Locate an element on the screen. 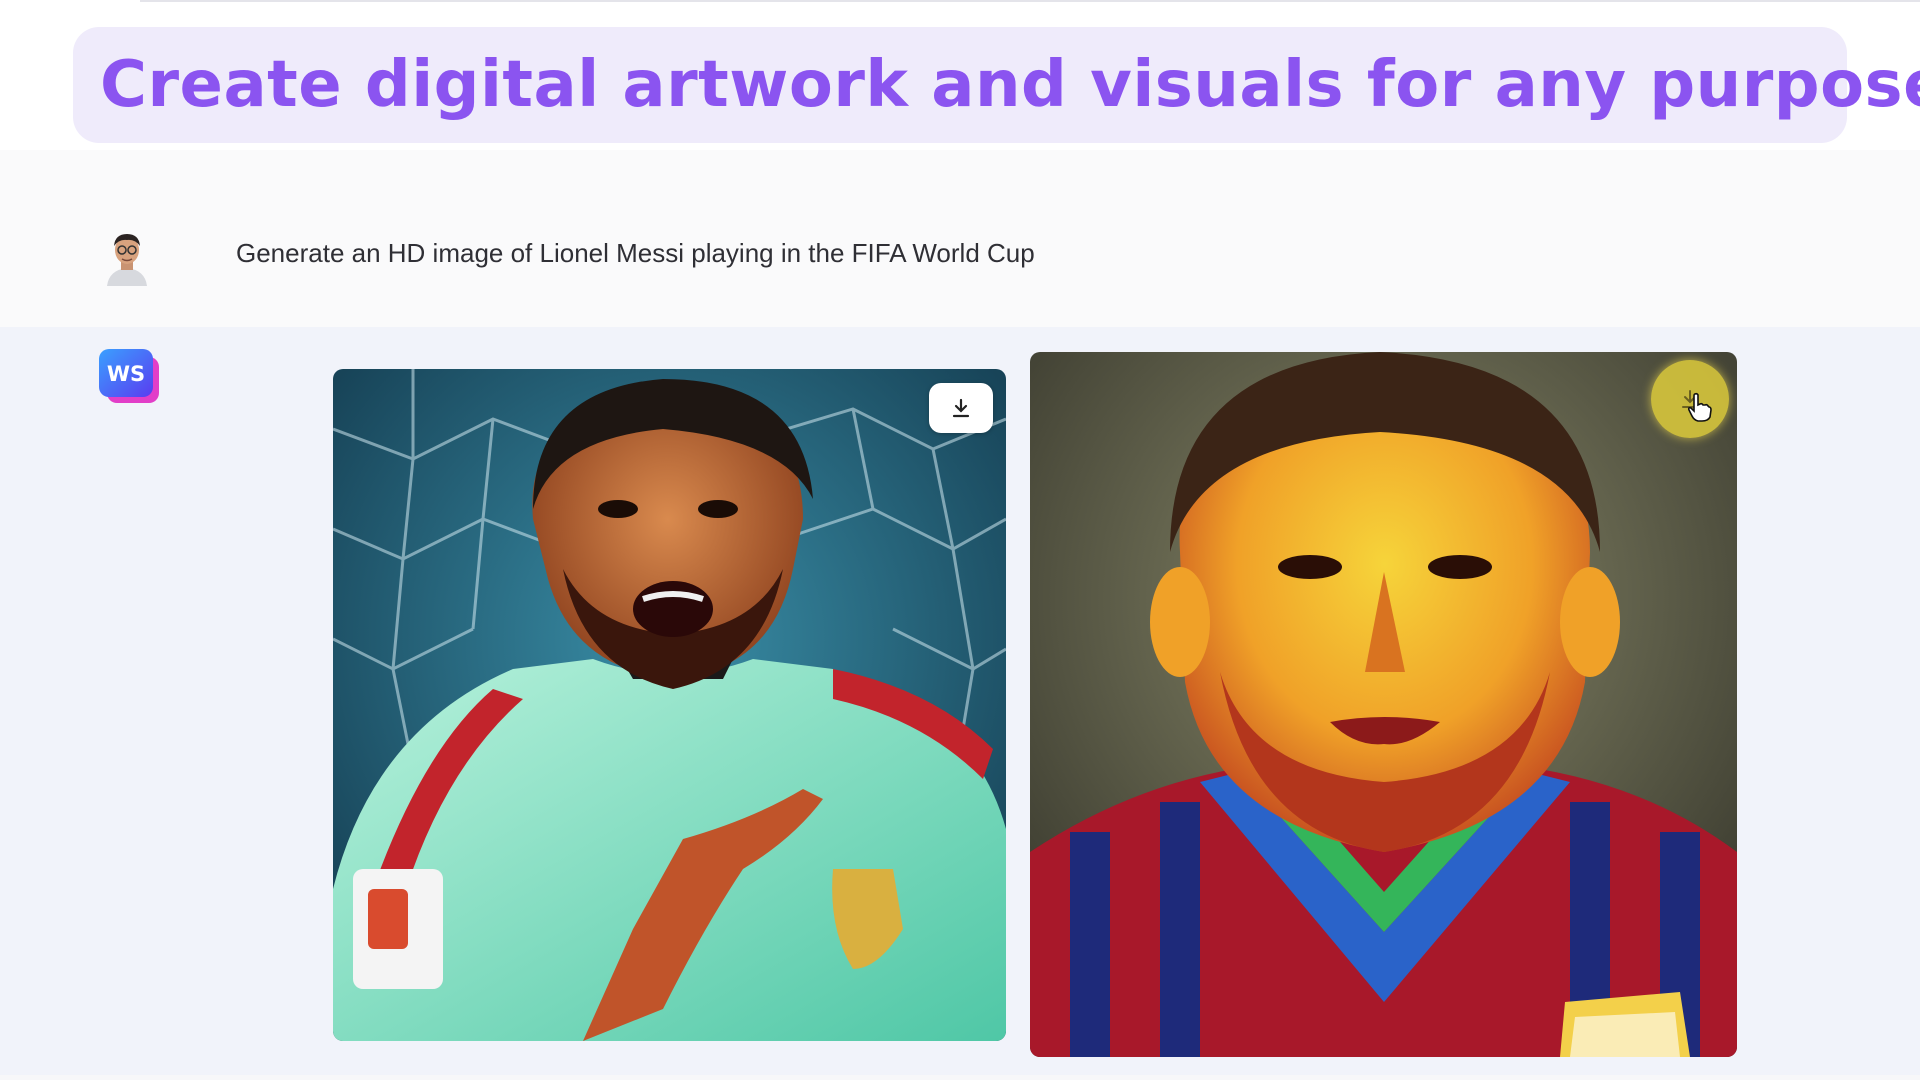  ws-logo-icon: WS is located at coordinates (129, 376).